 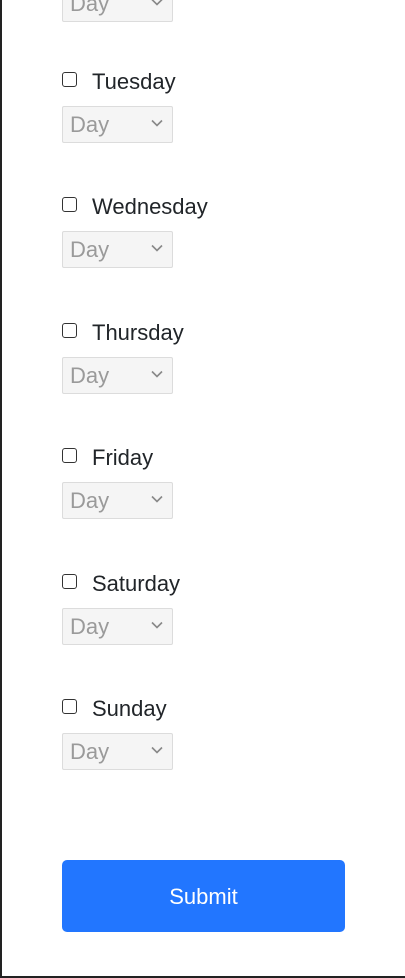 What do you see at coordinates (69, 330) in the screenshot?
I see `checkbox-thursday` at bounding box center [69, 330].